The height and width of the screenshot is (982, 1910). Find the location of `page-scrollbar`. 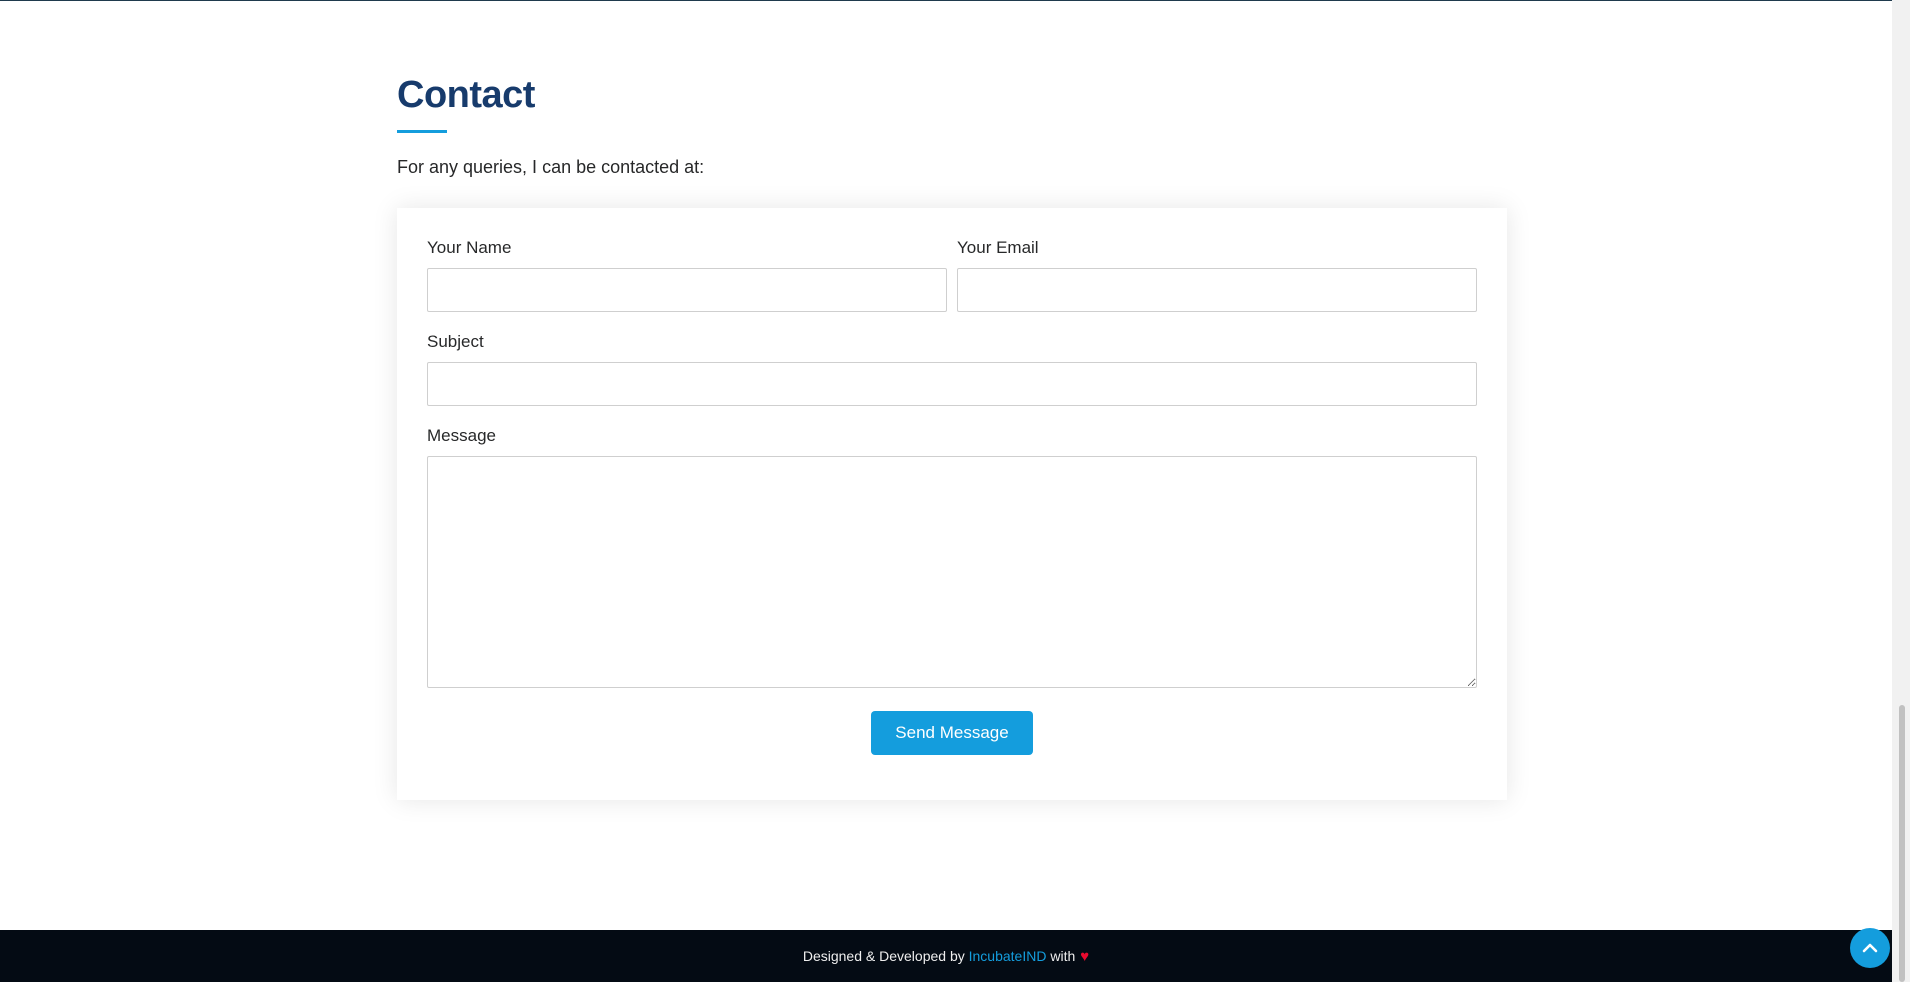

page-scrollbar is located at coordinates (1901, 491).